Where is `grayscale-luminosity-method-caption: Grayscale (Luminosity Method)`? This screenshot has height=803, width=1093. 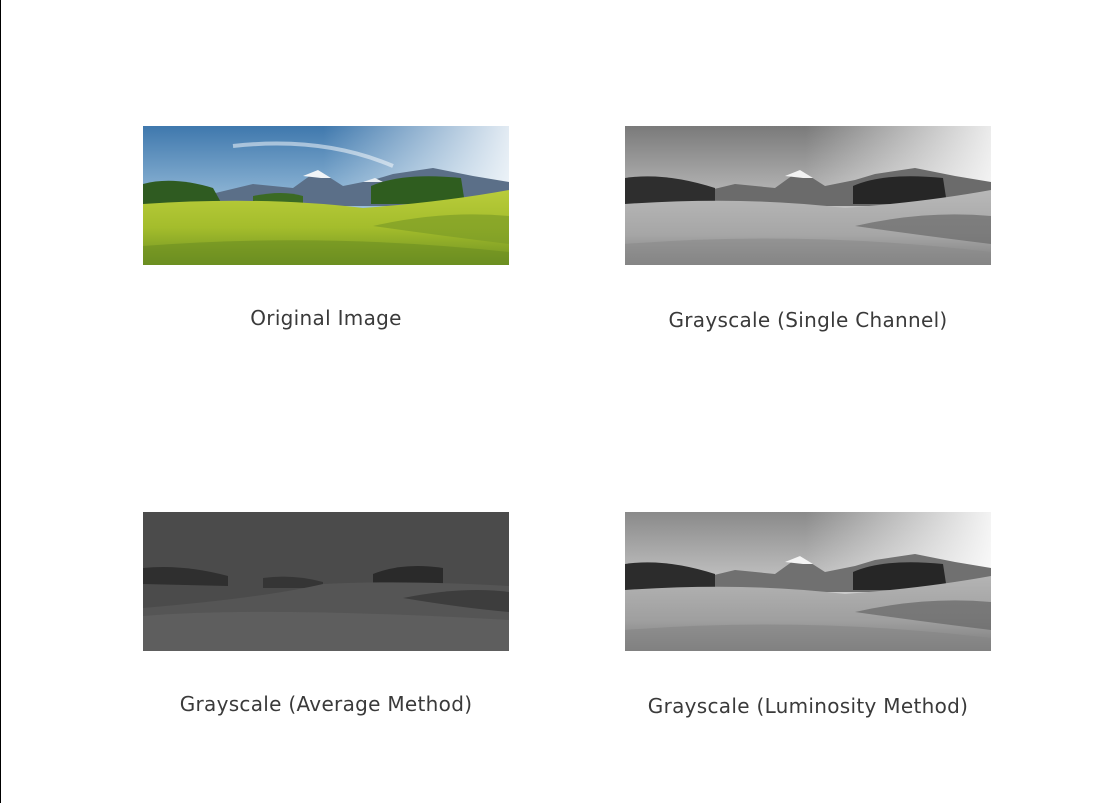
grayscale-luminosity-method-caption: Grayscale (Luminosity Method) is located at coordinates (808, 706).